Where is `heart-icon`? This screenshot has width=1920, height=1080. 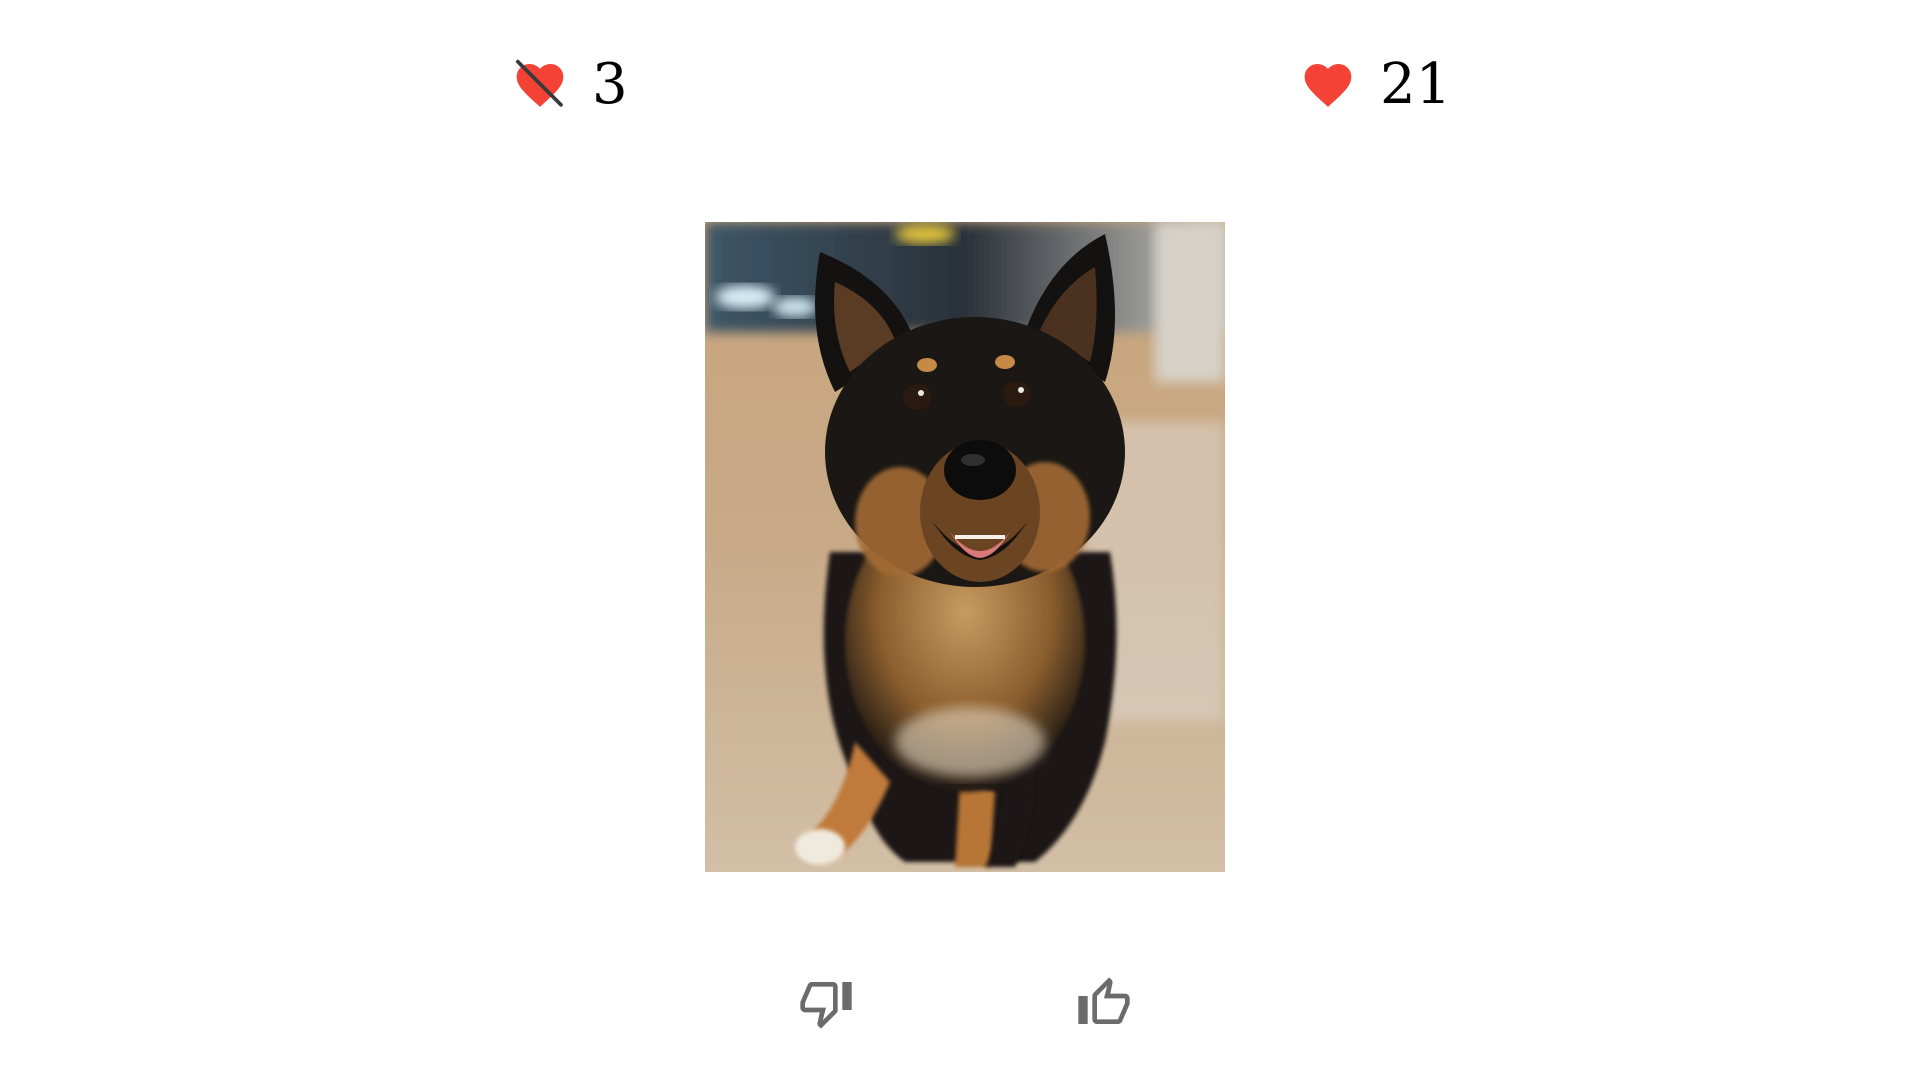
heart-icon is located at coordinates (1328, 85).